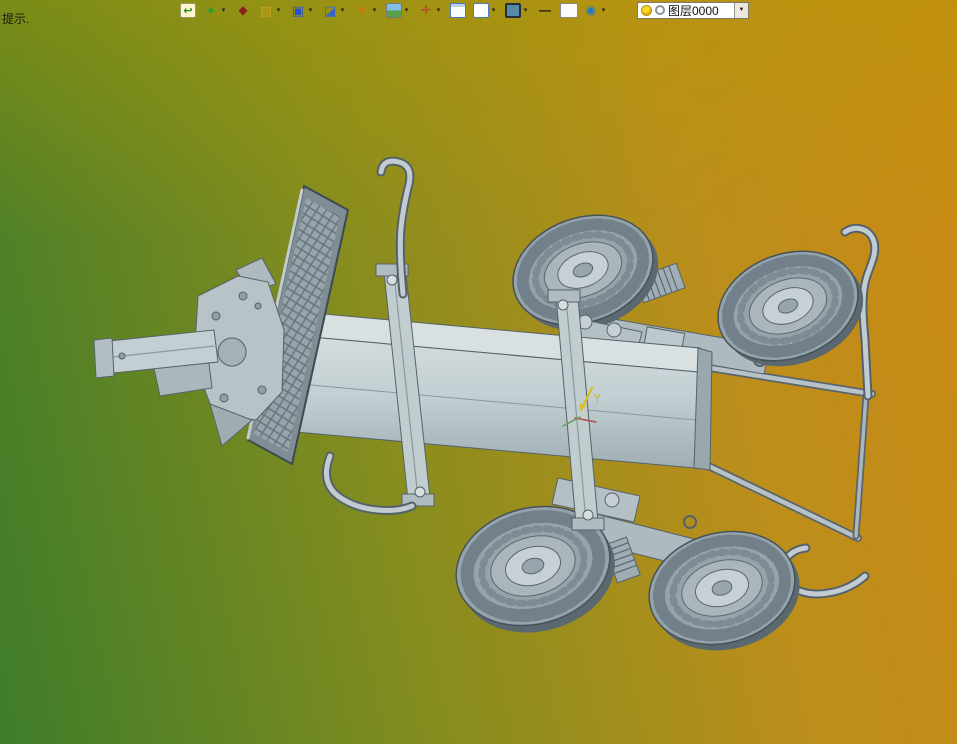 Image resolution: width=957 pixels, height=744 pixels. What do you see at coordinates (406, 10) in the screenshot?
I see `scene-background-dropdown-arrow: ▾` at bounding box center [406, 10].